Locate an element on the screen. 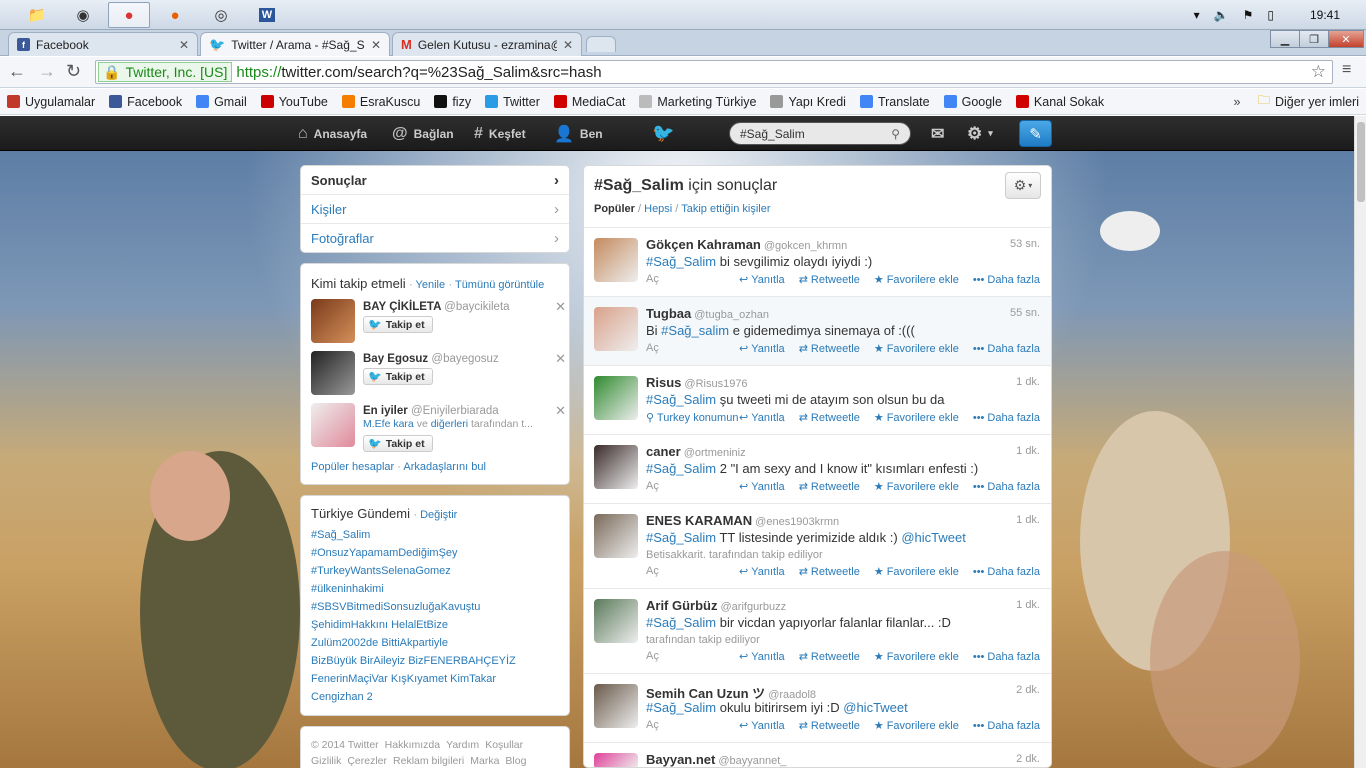 The width and height of the screenshot is (1366, 768). bookmark-item: Facebook is located at coordinates (145, 102).